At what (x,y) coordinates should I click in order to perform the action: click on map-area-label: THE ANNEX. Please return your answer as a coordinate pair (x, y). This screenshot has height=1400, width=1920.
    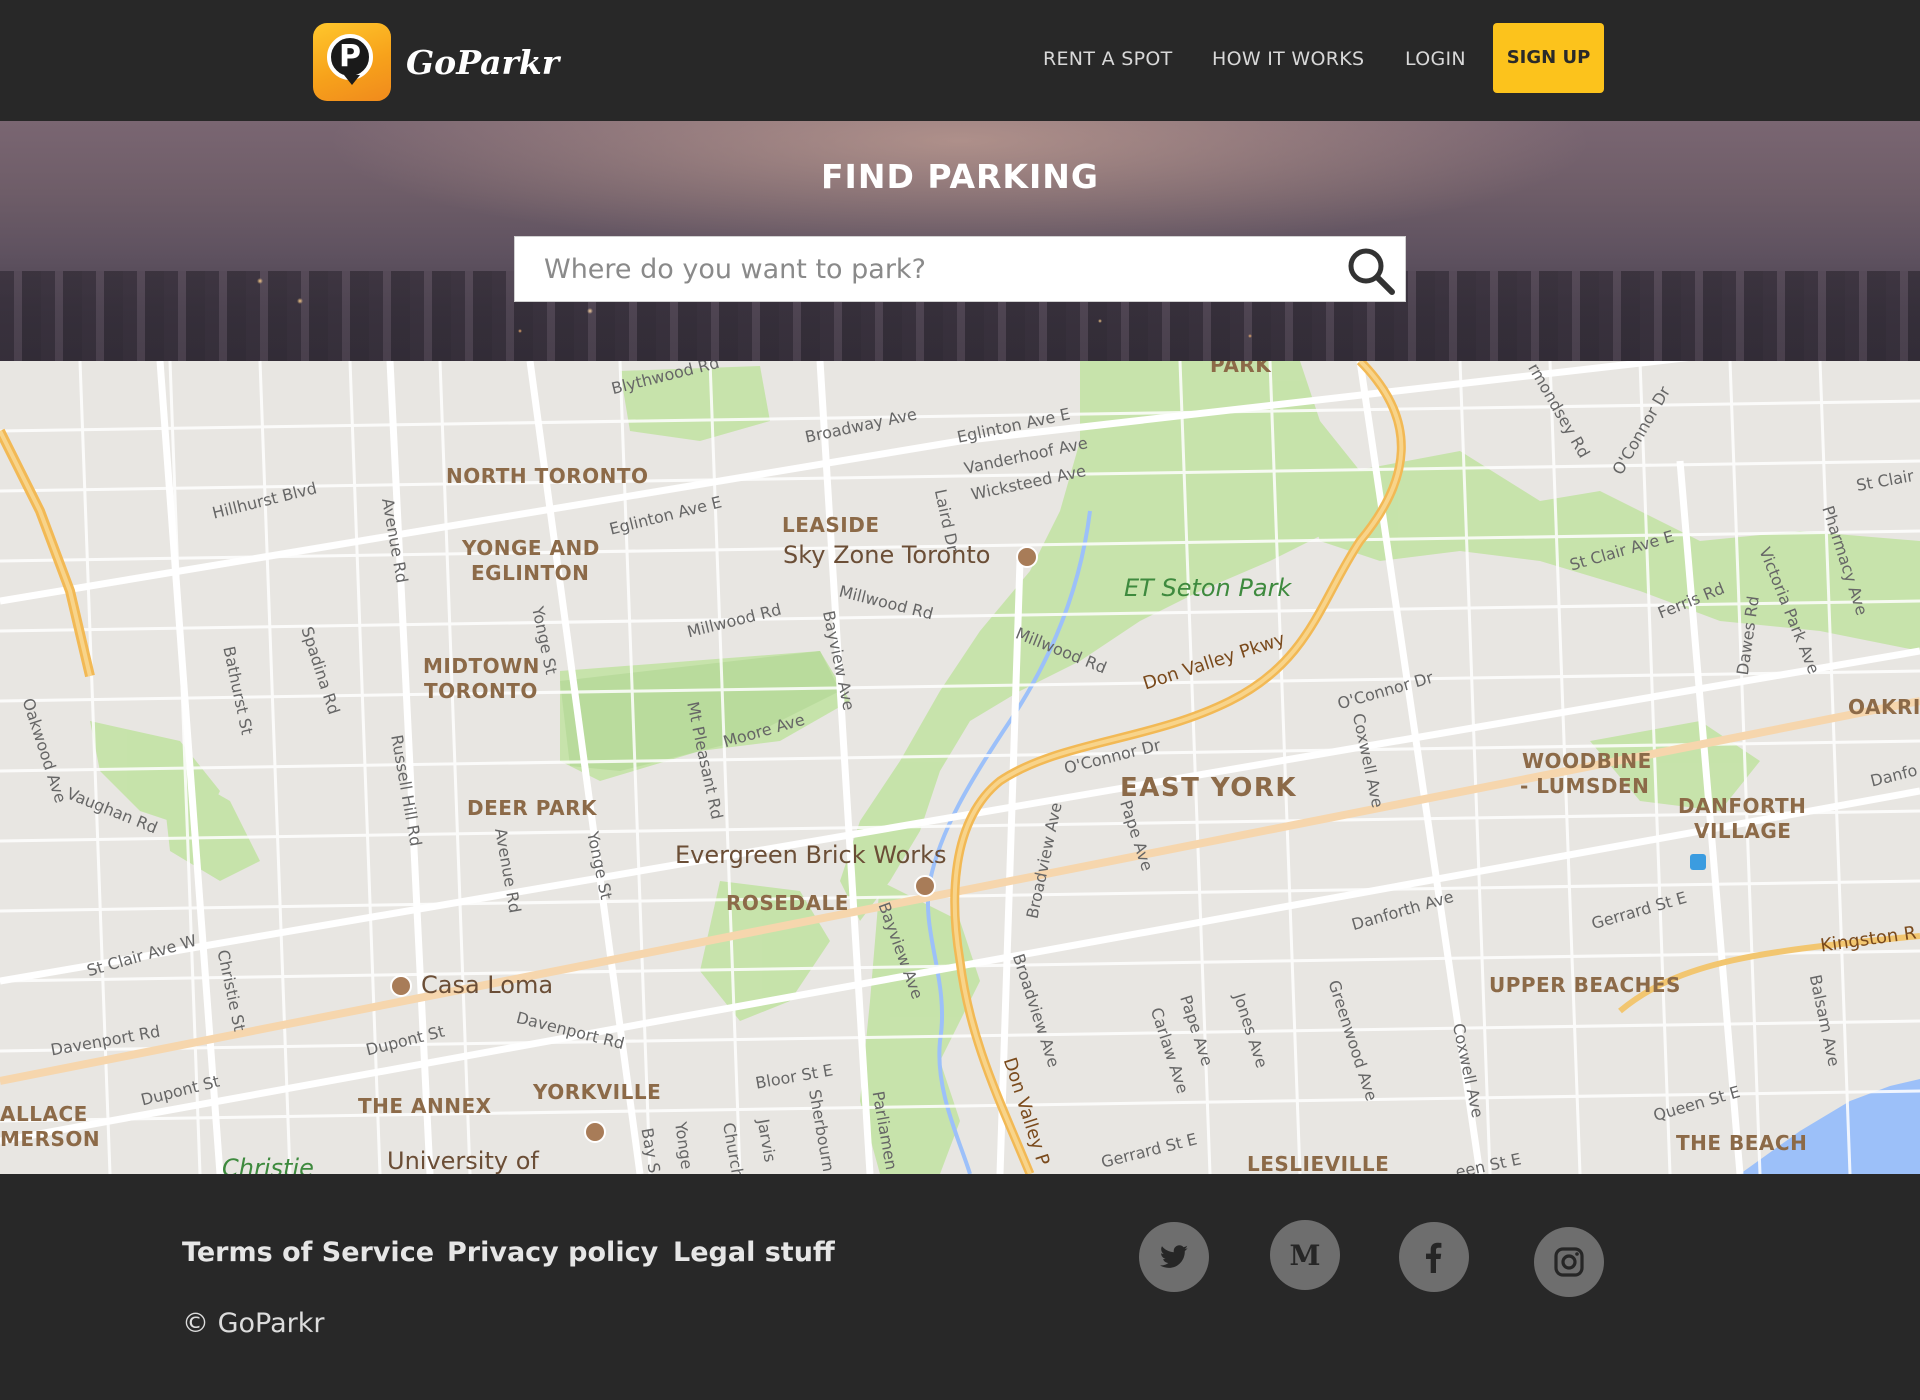
    Looking at the image, I should click on (425, 1106).